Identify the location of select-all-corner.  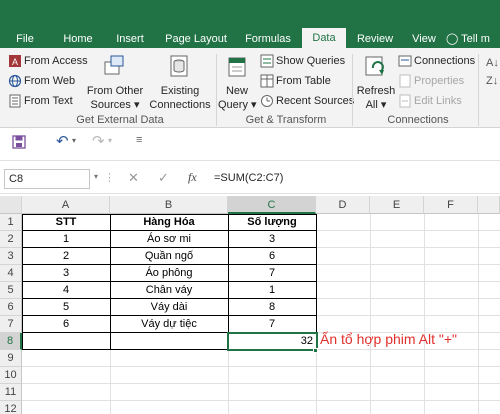
(11, 205).